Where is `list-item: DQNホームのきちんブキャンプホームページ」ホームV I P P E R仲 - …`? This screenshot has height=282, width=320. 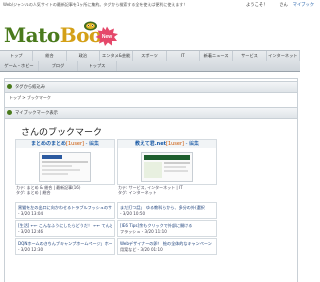
list-item: DQNホームのきちんブキャンプホームページ」ホームV I P P E R仲 - … is located at coordinates (65, 246).